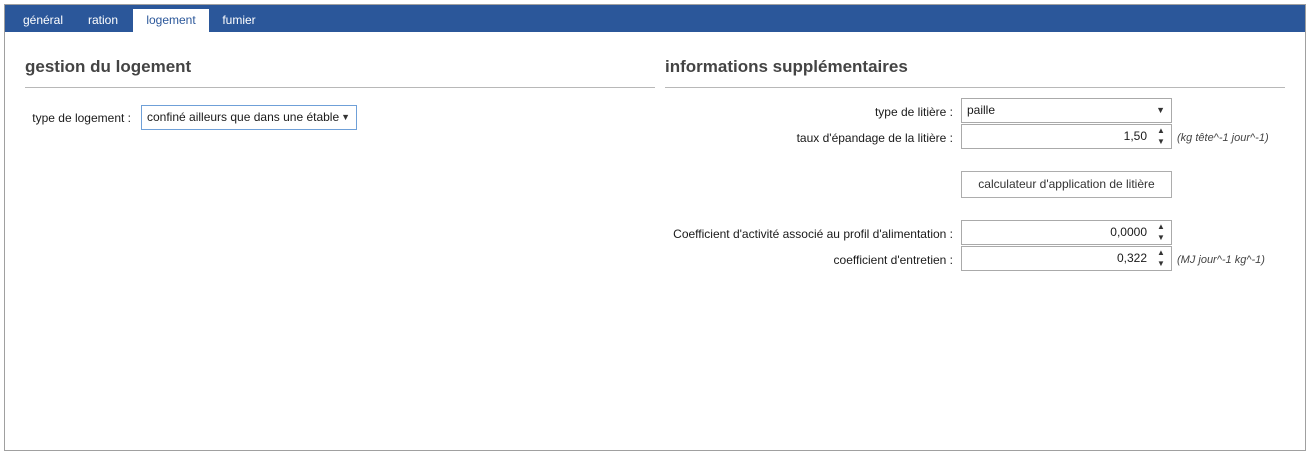 Image resolution: width=1310 pixels, height=456 pixels. Describe the element at coordinates (1135, 136) in the screenshot. I see `litter-rate-value: 1,50` at that location.